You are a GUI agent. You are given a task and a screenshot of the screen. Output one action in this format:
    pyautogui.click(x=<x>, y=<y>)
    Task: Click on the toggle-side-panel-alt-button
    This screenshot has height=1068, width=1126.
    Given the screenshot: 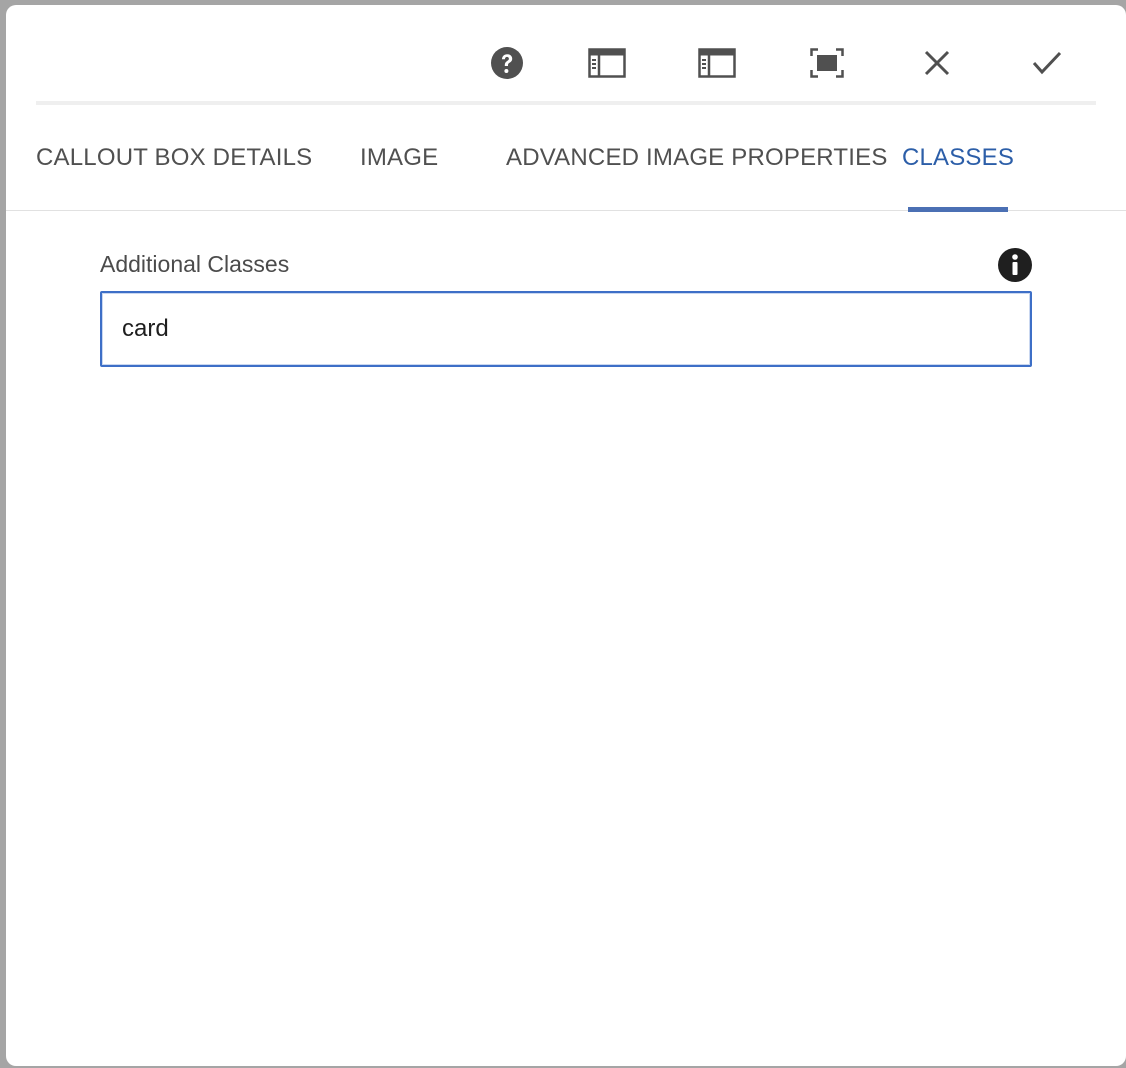 What is the action you would take?
    pyautogui.click(x=717, y=63)
    